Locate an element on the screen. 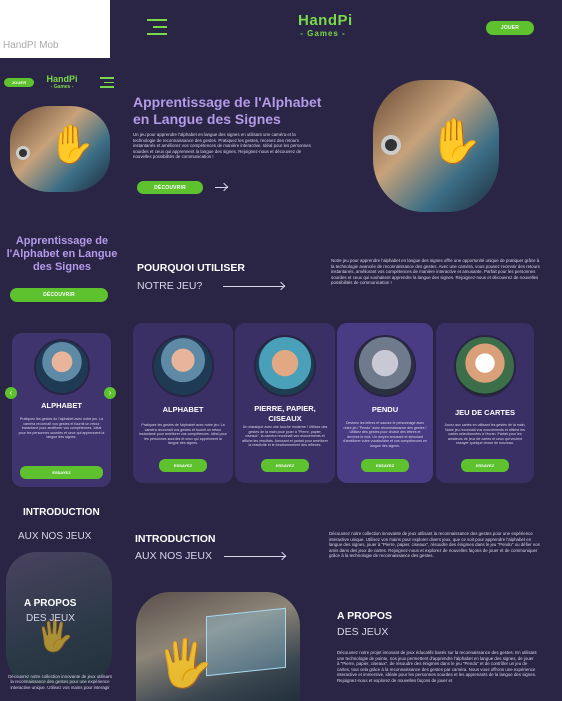 Image resolution: width=562 pixels, height=701 pixels. mobile-brand-line1: HandPi is located at coordinates (62, 79).